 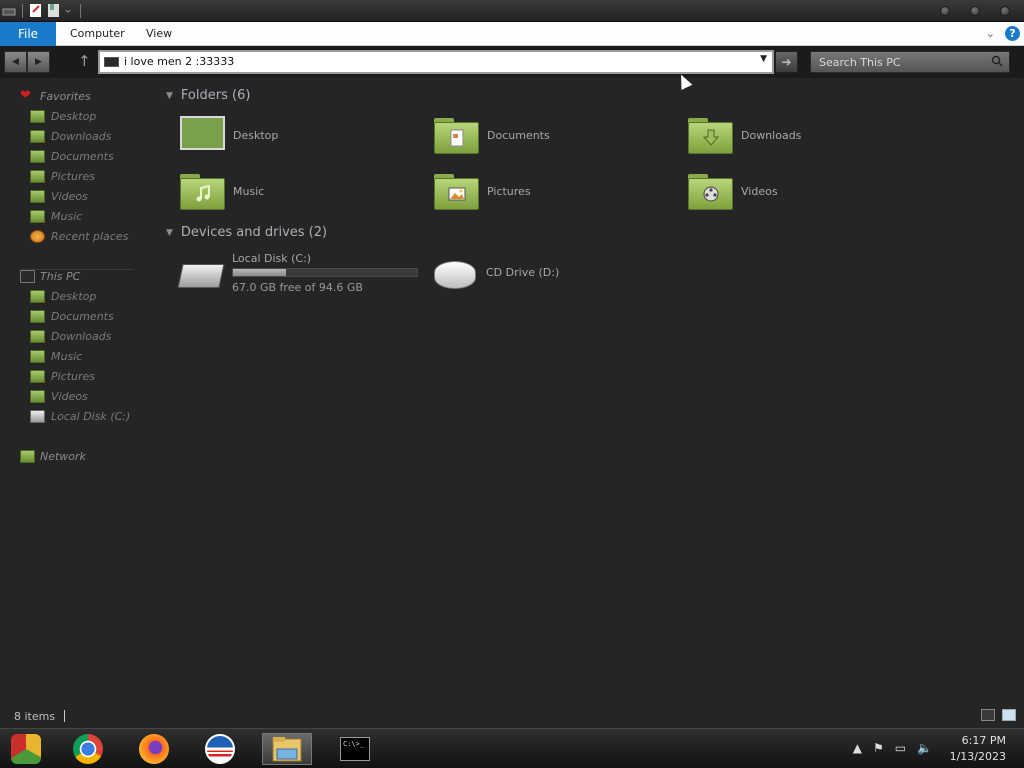 What do you see at coordinates (91, 416) in the screenshot?
I see `nav-item-label: Local Disk (C:)` at bounding box center [91, 416].